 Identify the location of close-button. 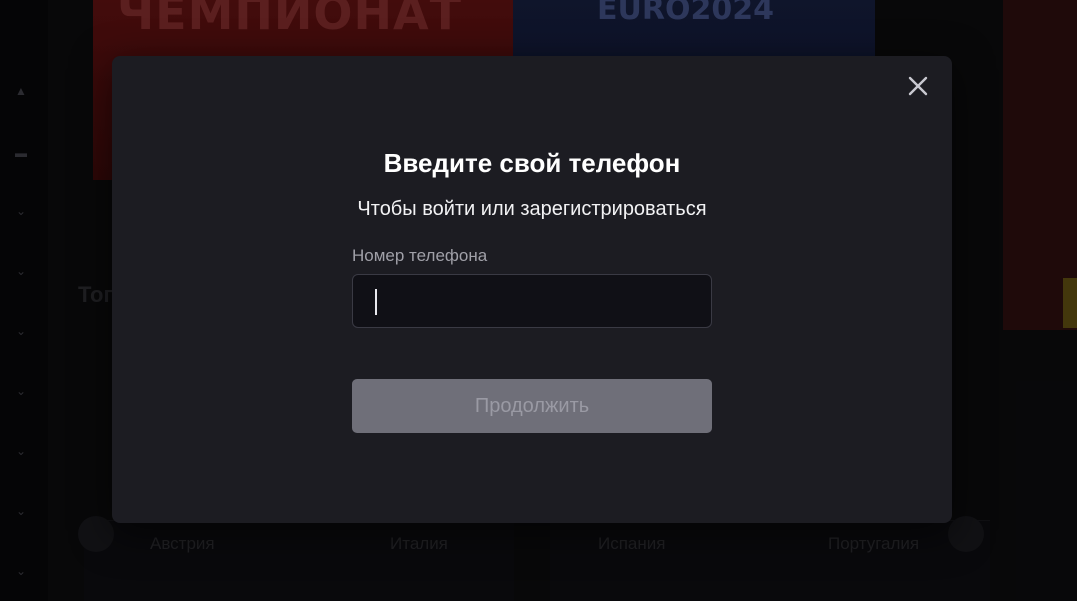
(918, 86).